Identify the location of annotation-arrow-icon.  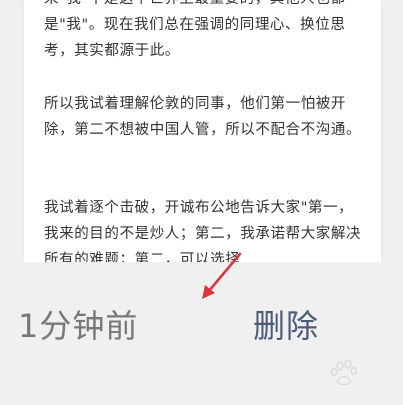
(222, 275).